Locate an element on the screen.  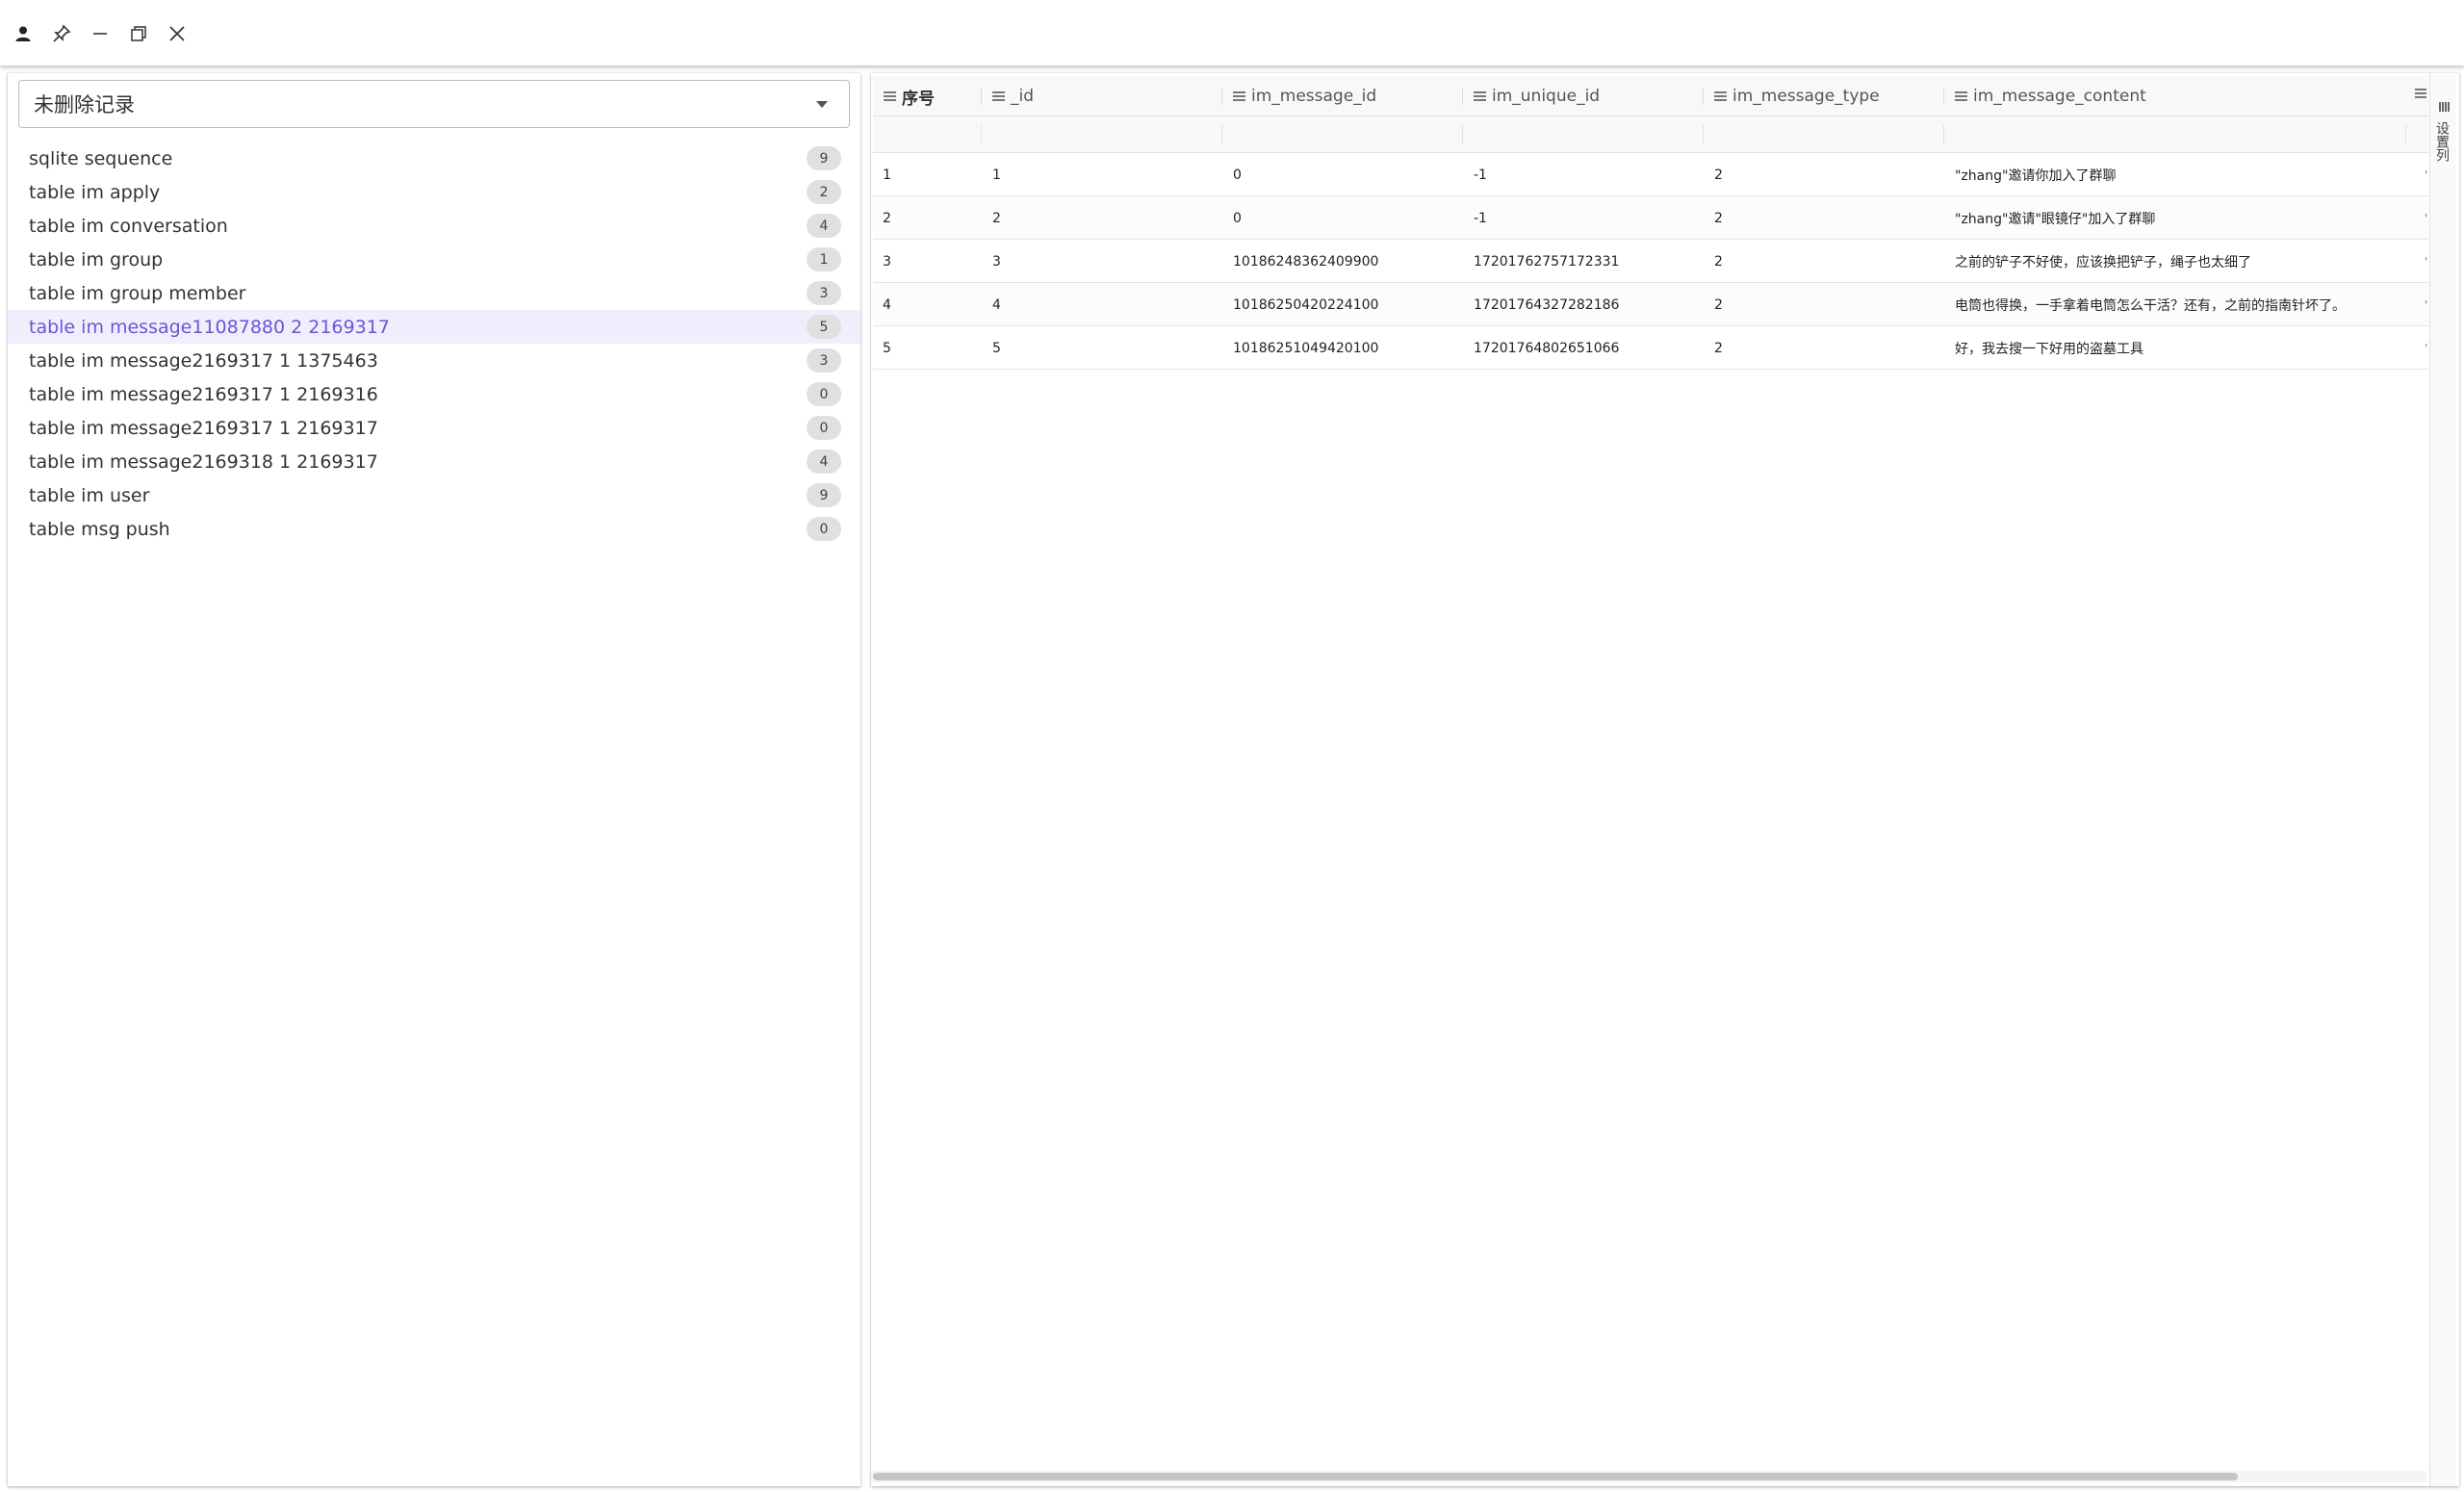
horizontal-scrollbar-thumb is located at coordinates (1555, 1476).